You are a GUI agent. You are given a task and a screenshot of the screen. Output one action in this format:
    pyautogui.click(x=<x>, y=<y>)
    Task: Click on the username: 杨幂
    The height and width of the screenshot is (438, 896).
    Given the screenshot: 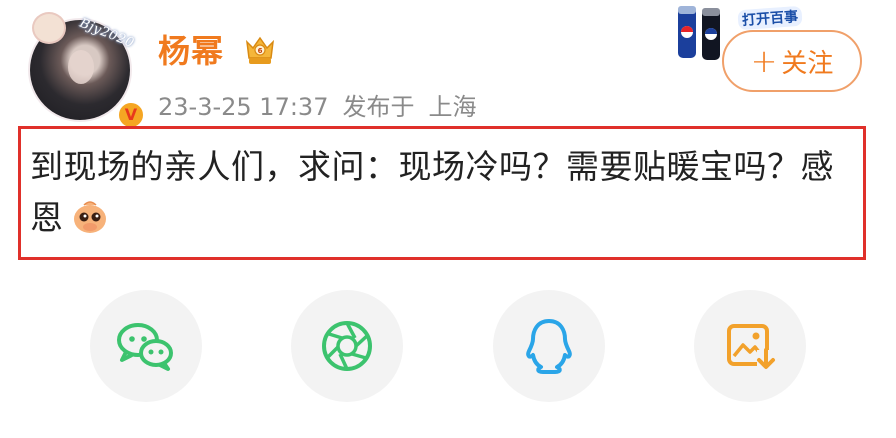 What is the action you would take?
    pyautogui.click(x=191, y=49)
    